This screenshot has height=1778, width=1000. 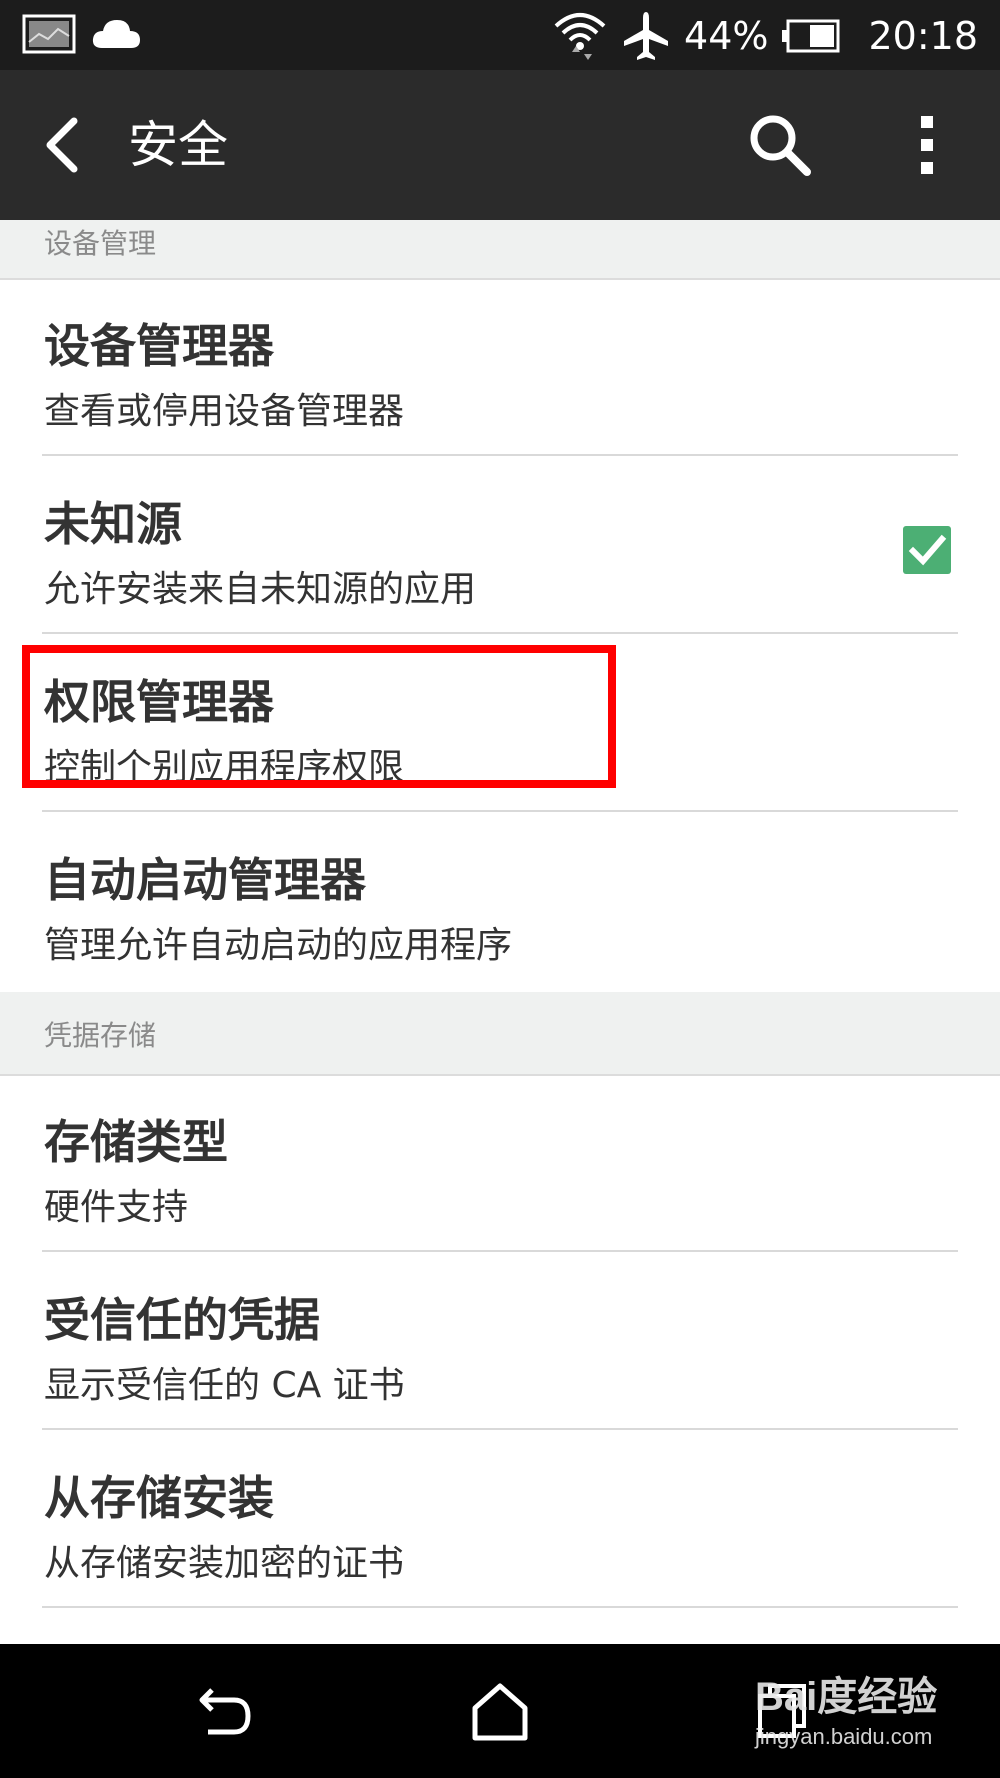 I want to click on airplane-mode-icon, so click(x=646, y=36).